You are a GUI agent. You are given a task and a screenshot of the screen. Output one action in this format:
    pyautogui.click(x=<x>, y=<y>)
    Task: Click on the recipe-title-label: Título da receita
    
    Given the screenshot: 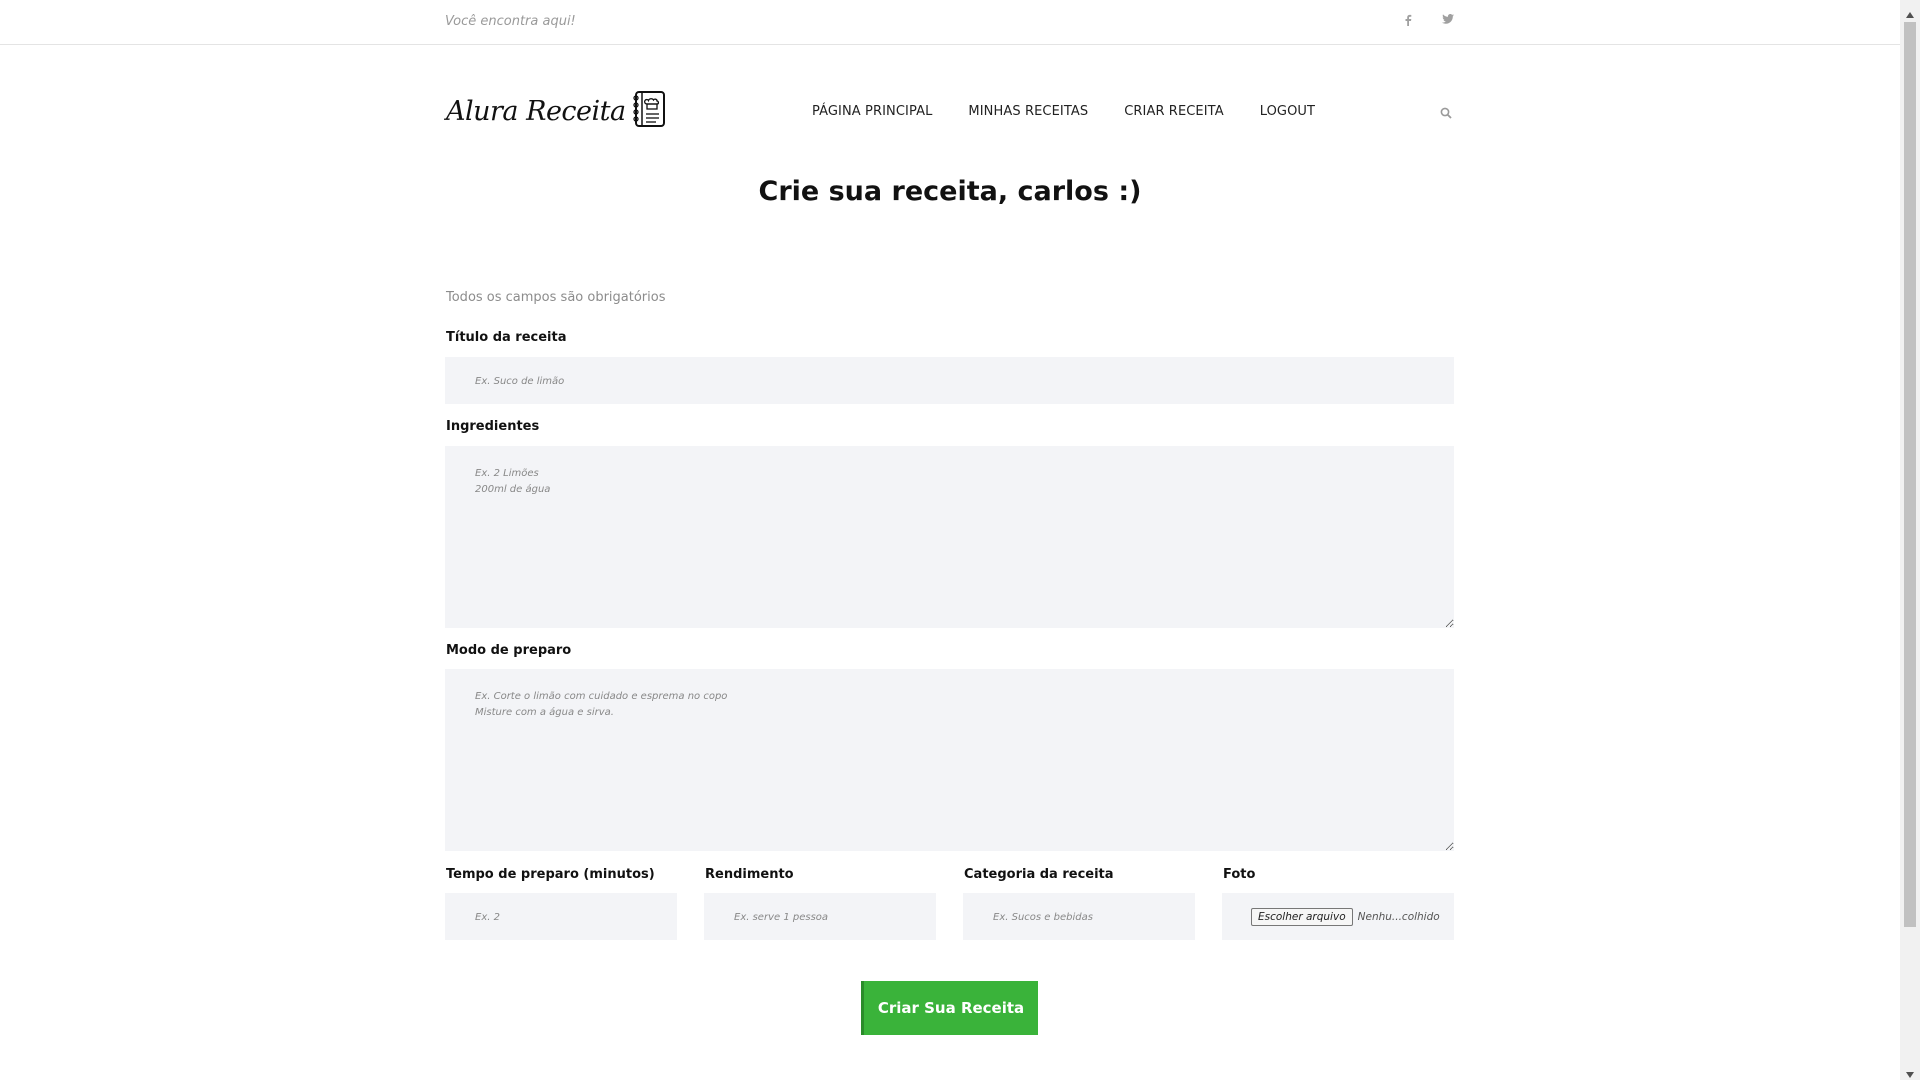 What is the action you would take?
    pyautogui.click(x=506, y=337)
    